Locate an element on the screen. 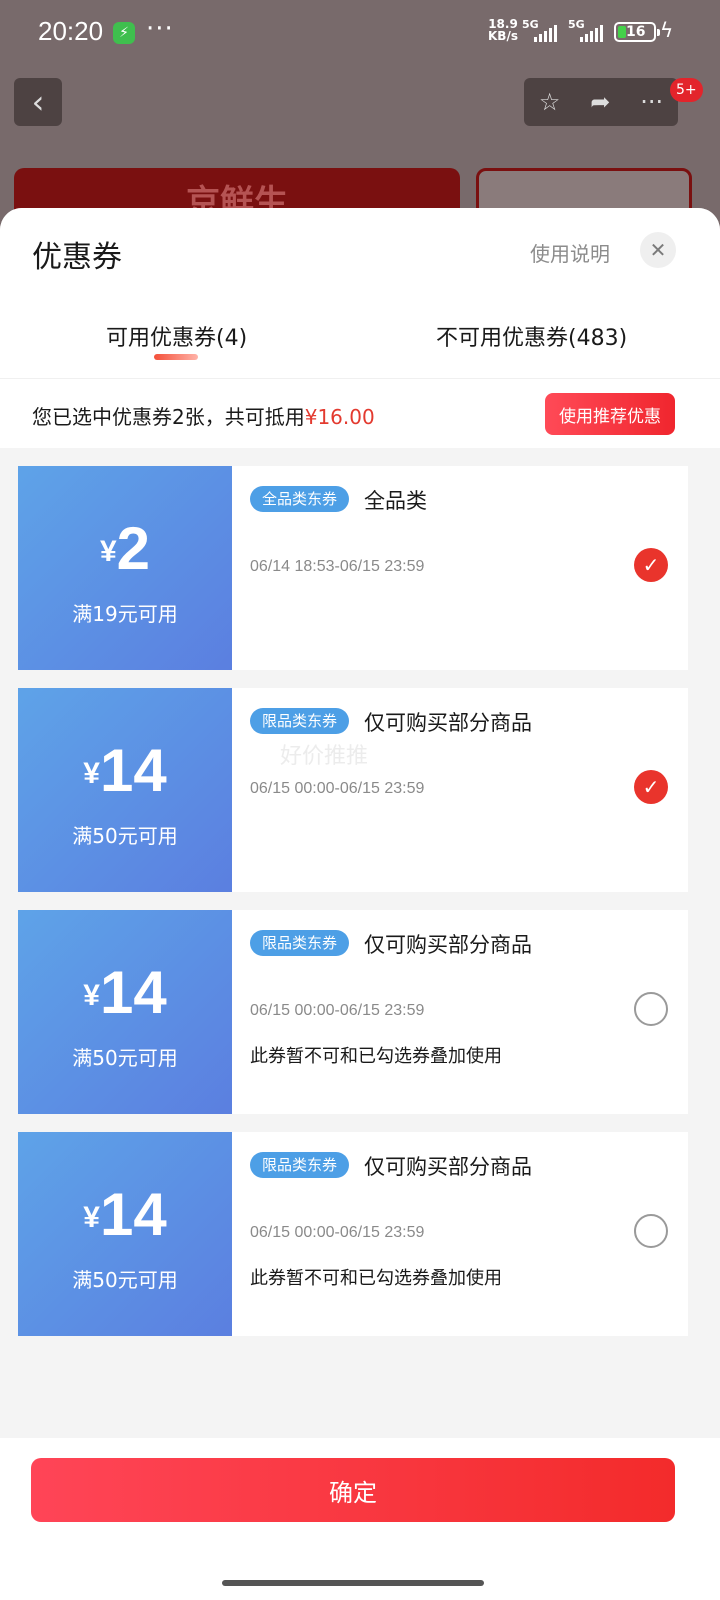 The height and width of the screenshot is (1600, 720). more-notifications-icon: ··· is located at coordinates (160, 29).